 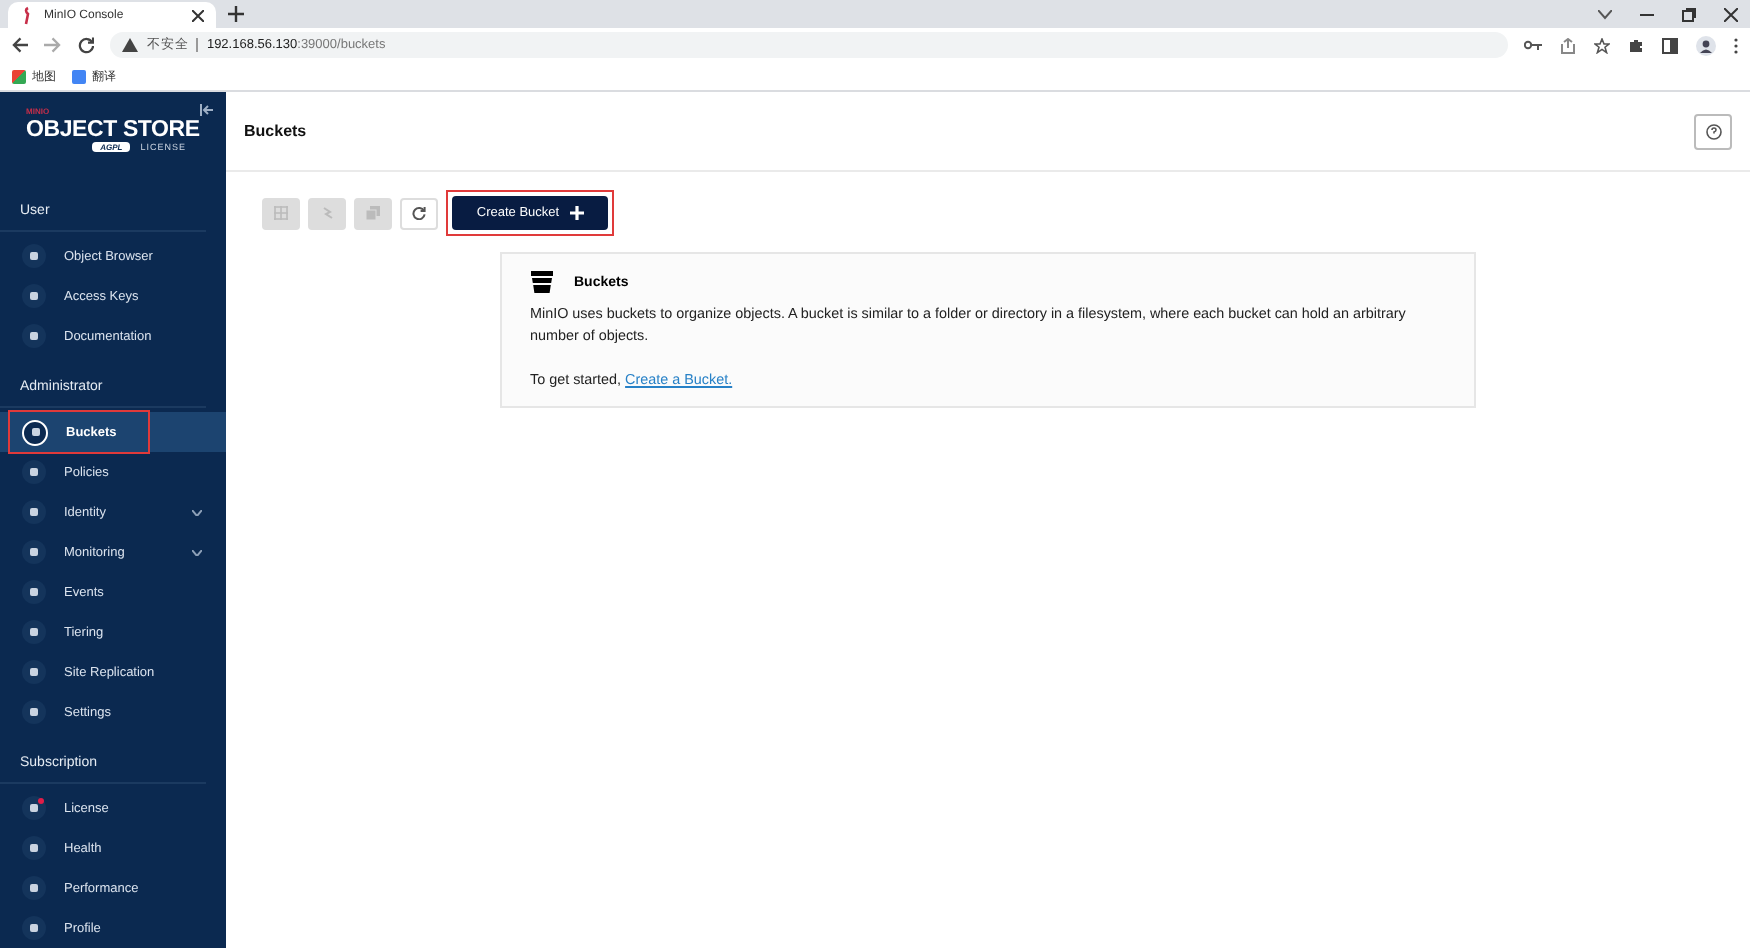 I want to click on minimize-icon, so click(x=1647, y=14).